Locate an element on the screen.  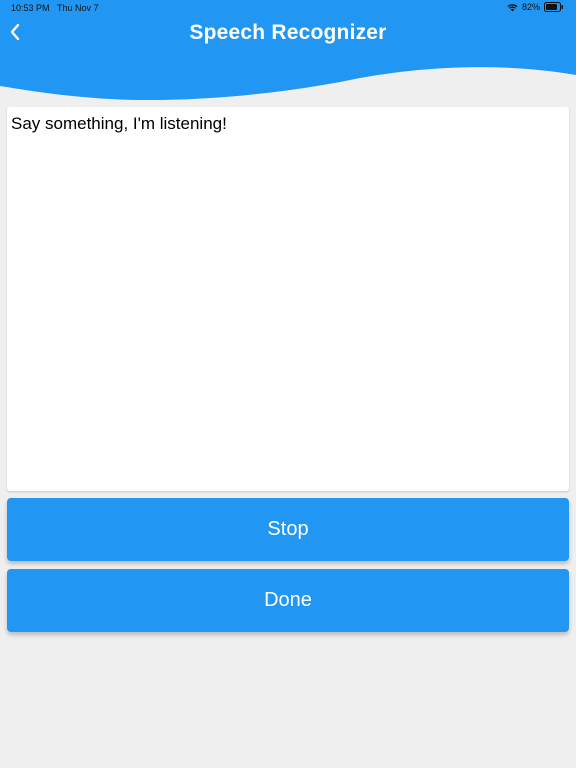
stop-button: Stop is located at coordinates (288, 529).